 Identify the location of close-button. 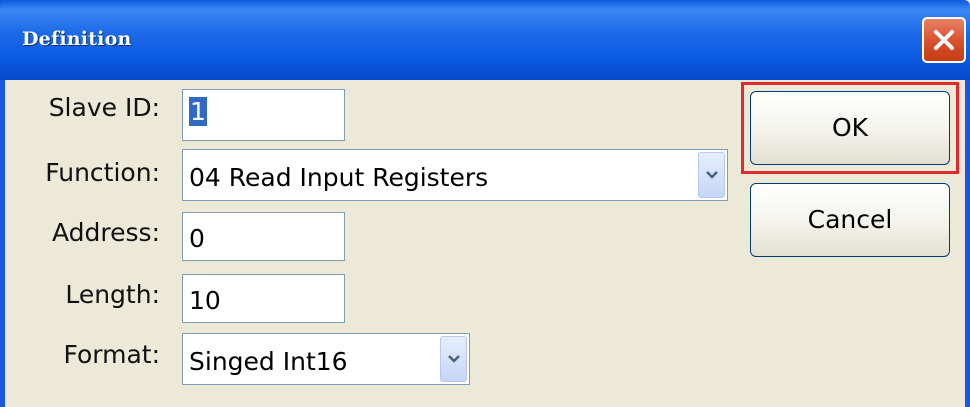
(944, 40).